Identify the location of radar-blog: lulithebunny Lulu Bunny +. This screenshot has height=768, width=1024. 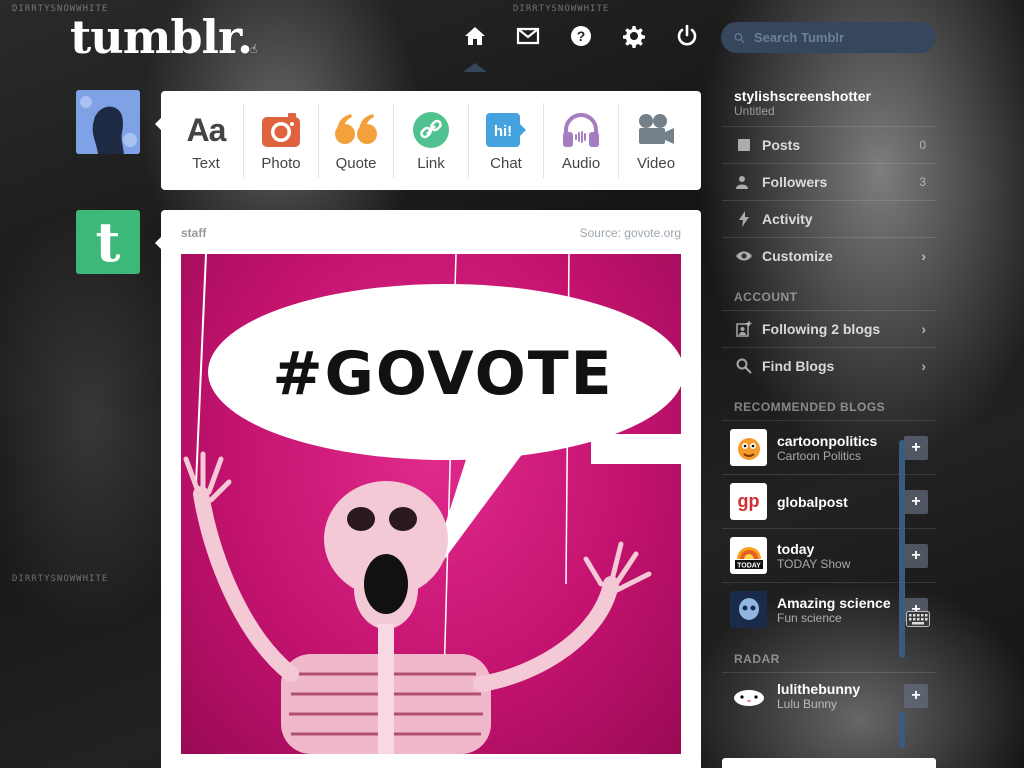
(829, 695).